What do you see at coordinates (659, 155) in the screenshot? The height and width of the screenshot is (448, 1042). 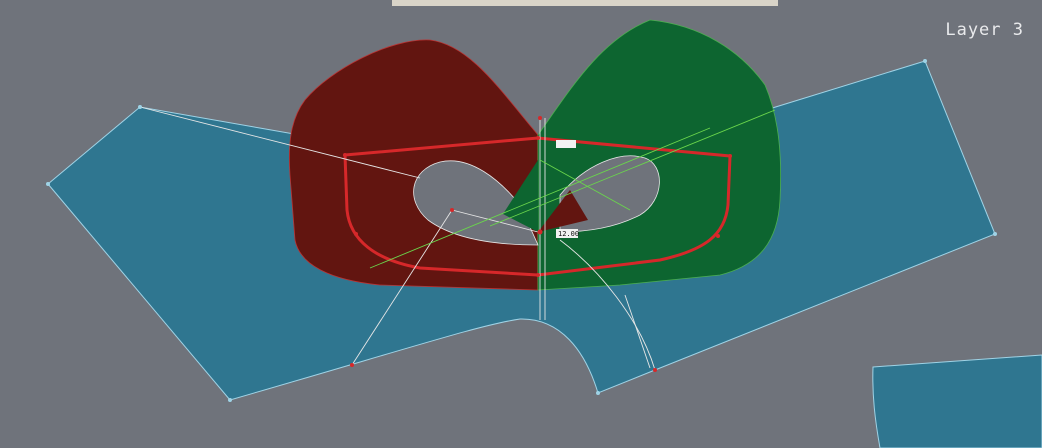 I see `green-pattern-piece` at bounding box center [659, 155].